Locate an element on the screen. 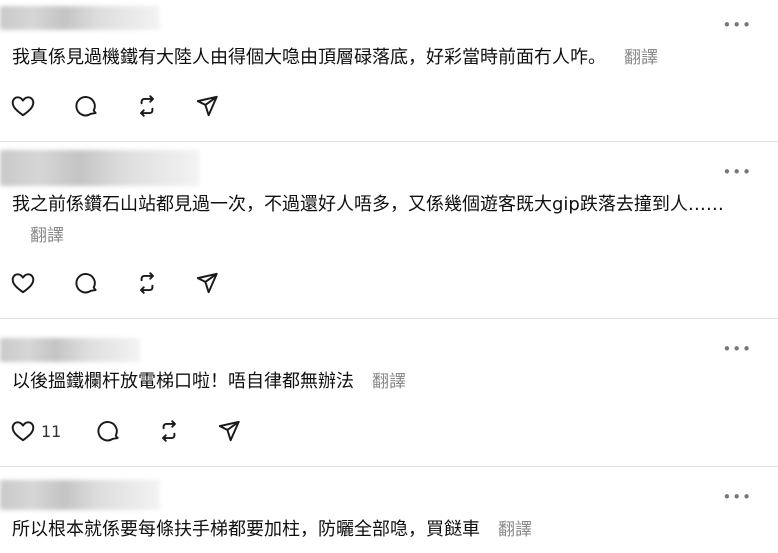 This screenshot has width=778, height=553. post-text-content: 以後搵鐵欄杆放電梯口啦！唔自律都無辦法 is located at coordinates (183, 381).